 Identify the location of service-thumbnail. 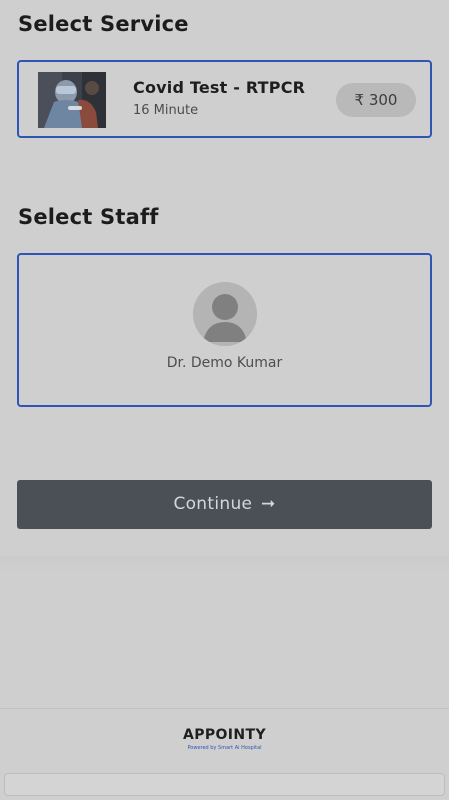
(72, 100).